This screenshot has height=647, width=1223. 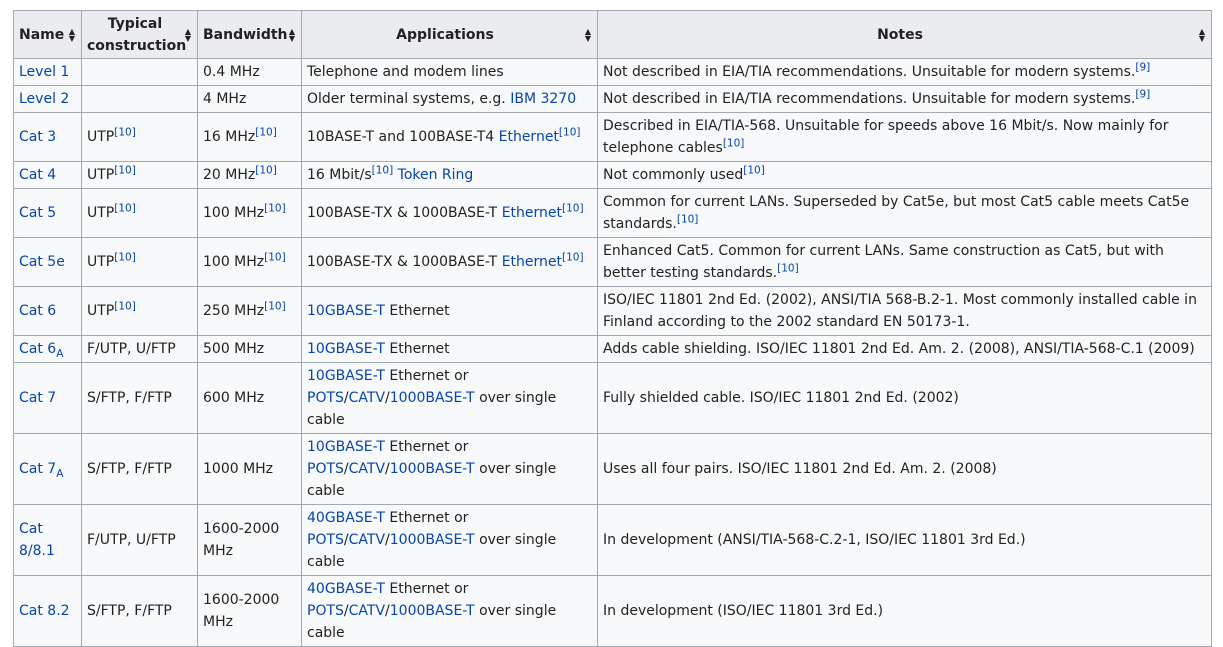 I want to click on cell-link: Cat 5, so click(x=37, y=213).